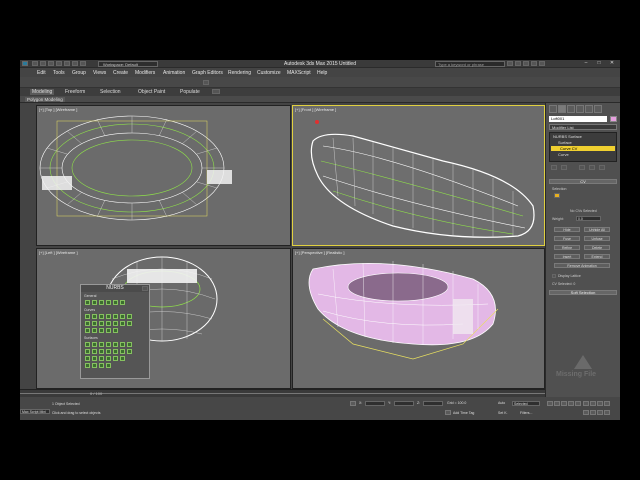 The height and width of the screenshot is (480, 640). I want to click on modifier-list-dropdown: Modifier List, so click(583, 127).